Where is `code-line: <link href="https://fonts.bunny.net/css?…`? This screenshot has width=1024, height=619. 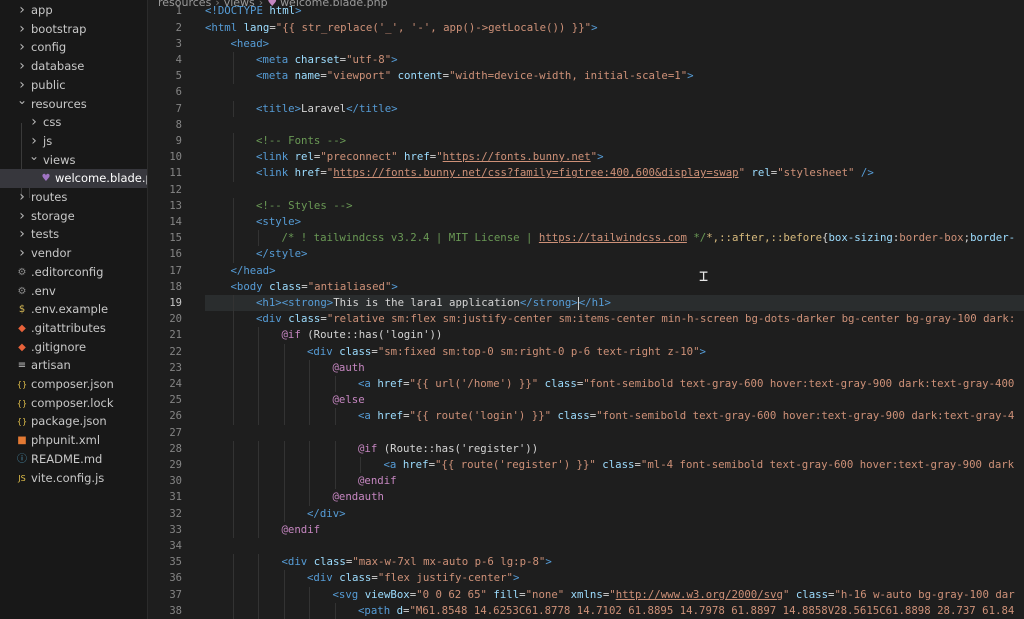
code-line: <link href="https://fonts.bunny.net/css?… is located at coordinates (539, 173).